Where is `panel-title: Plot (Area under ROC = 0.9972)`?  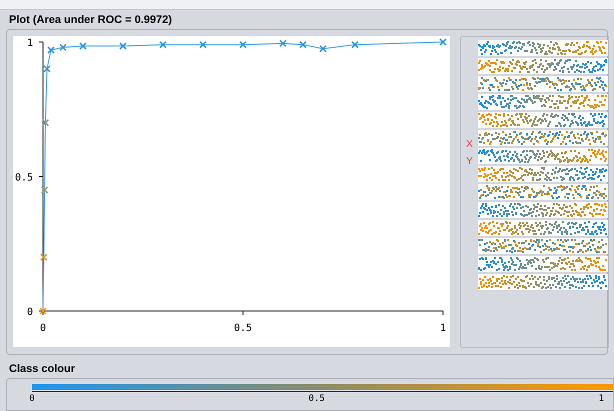
panel-title: Plot (Area under ROC = 0.9972) is located at coordinates (90, 20).